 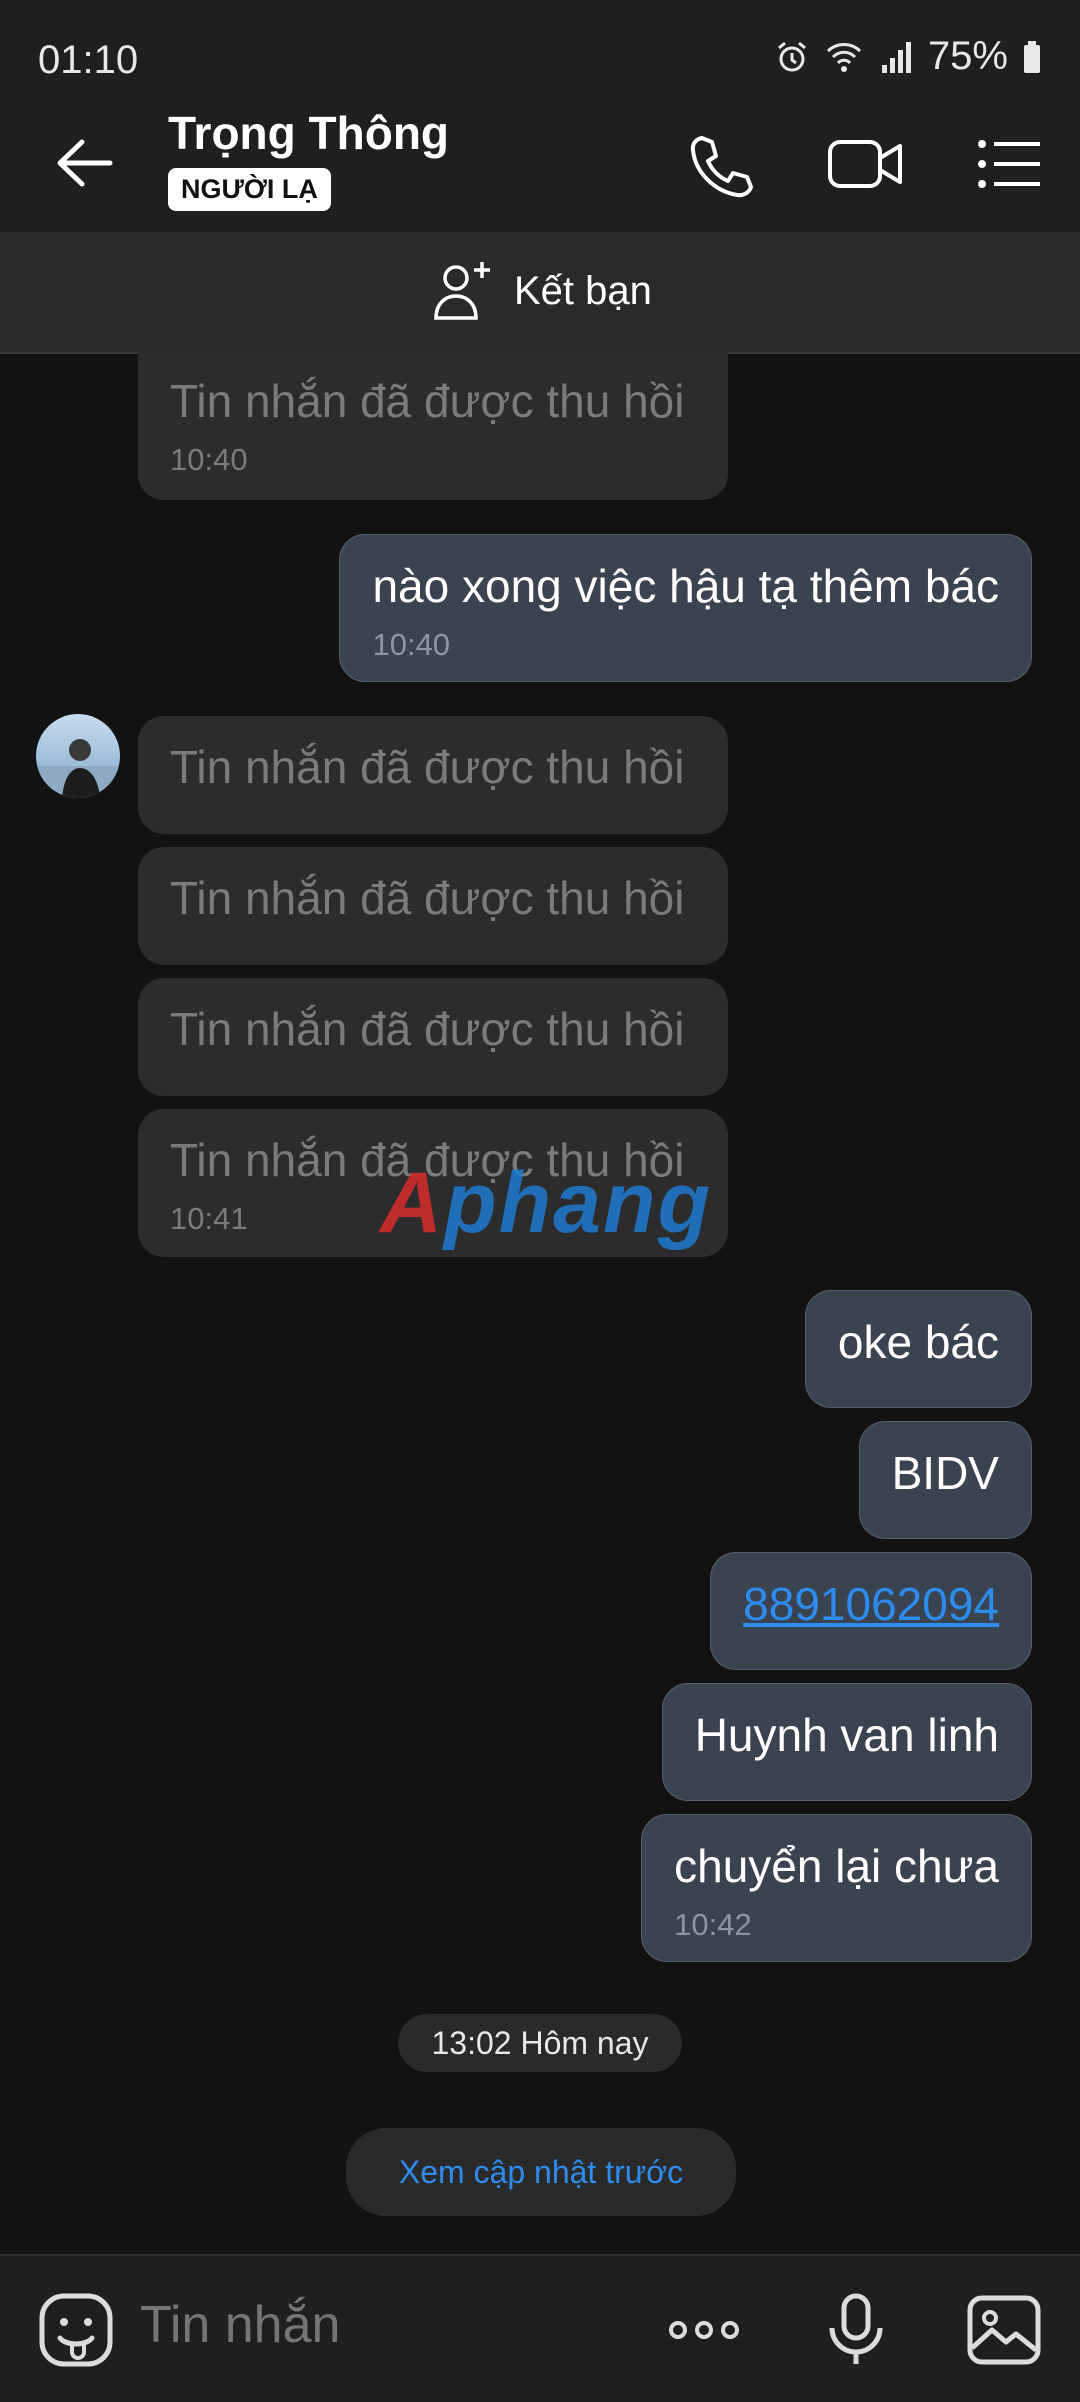 I want to click on menu-list-icon, so click(x=1010, y=164).